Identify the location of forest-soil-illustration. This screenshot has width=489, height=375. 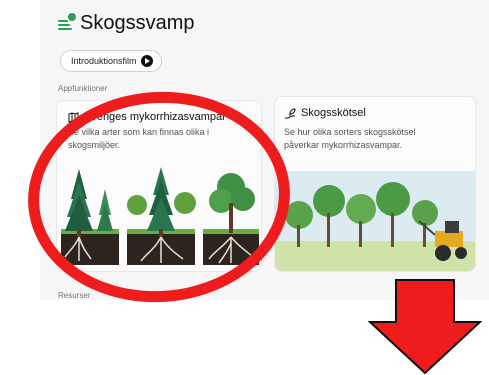
(160, 216).